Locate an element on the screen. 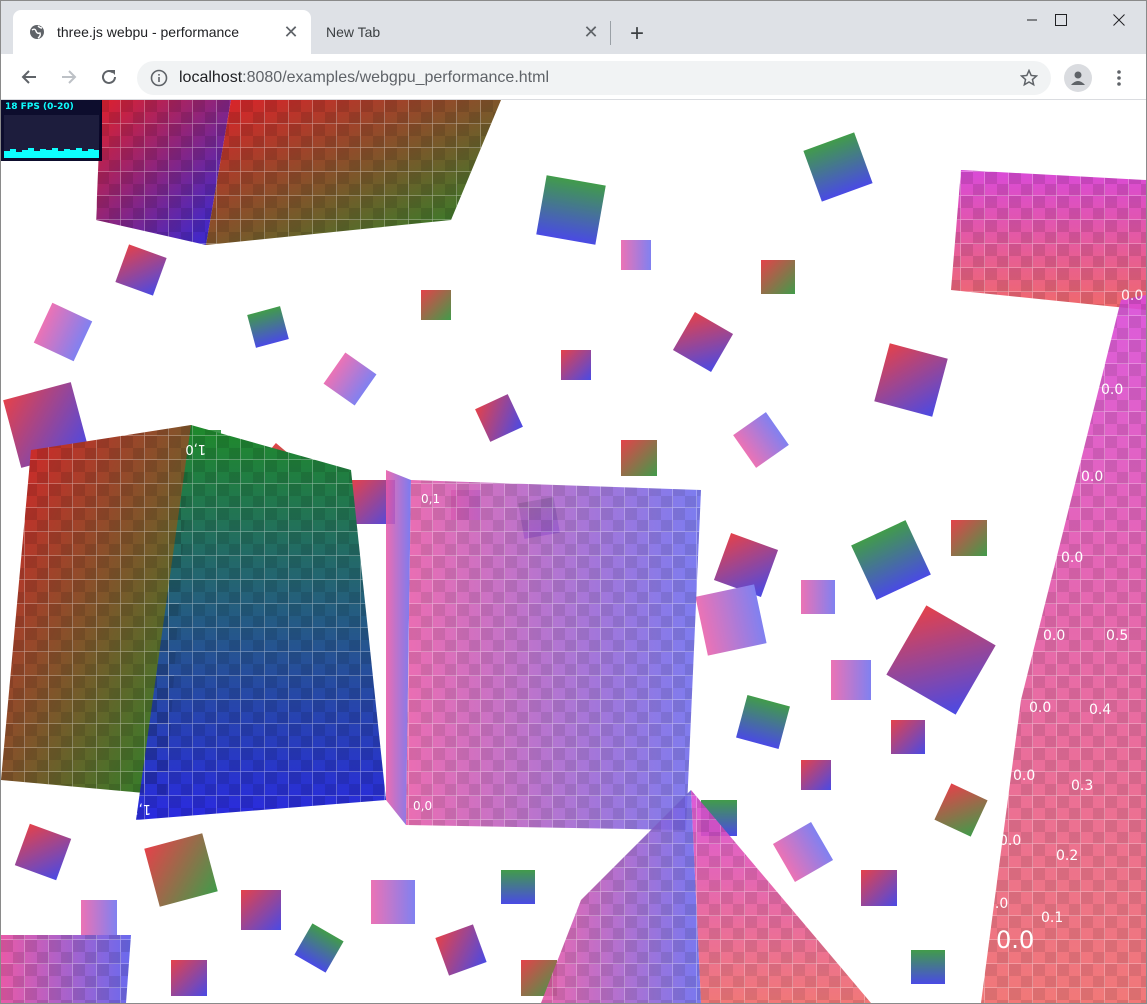 The width and height of the screenshot is (1147, 1004). tab-threejs-performance: three.js webpu - performance ✕ is located at coordinates (162, 32).